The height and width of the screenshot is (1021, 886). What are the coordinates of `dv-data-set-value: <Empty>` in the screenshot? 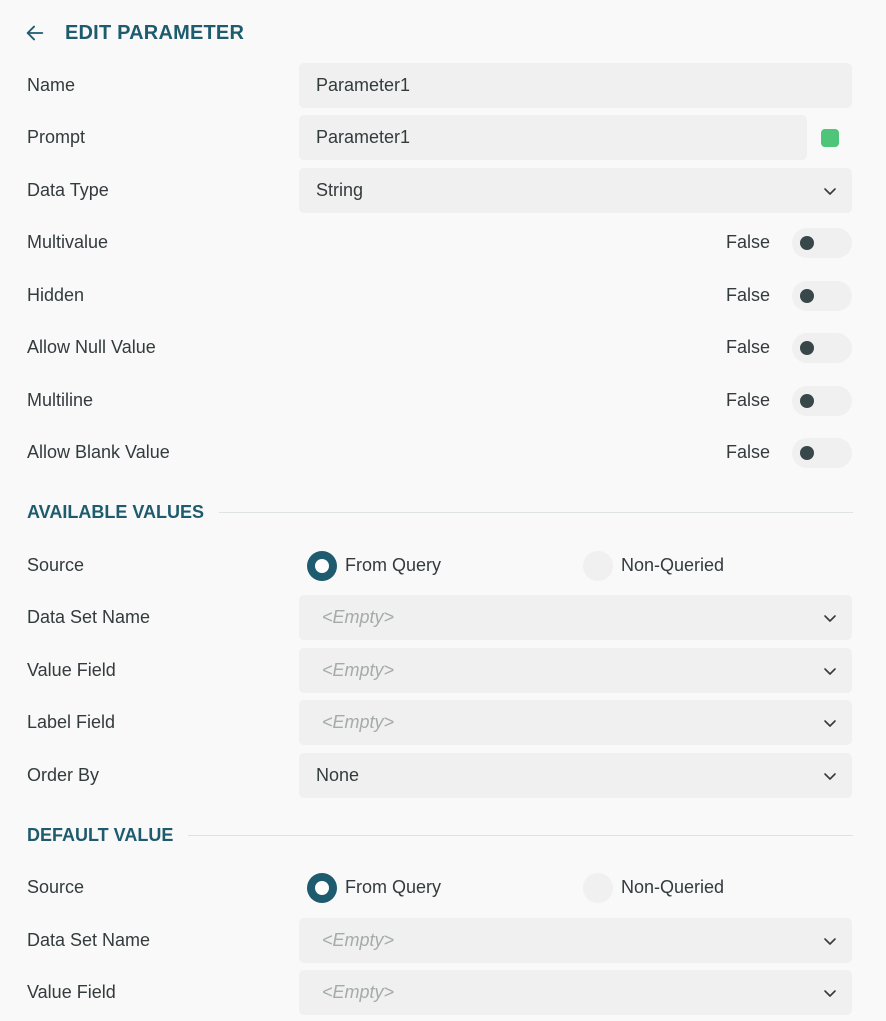 It's located at (358, 940).